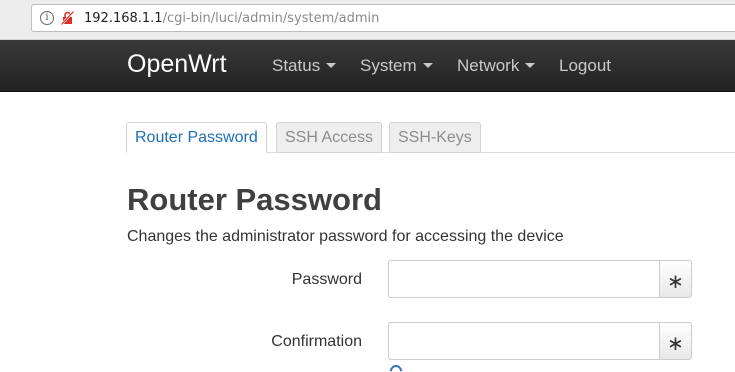  What do you see at coordinates (524, 341) in the screenshot?
I see `confirmation-input` at bounding box center [524, 341].